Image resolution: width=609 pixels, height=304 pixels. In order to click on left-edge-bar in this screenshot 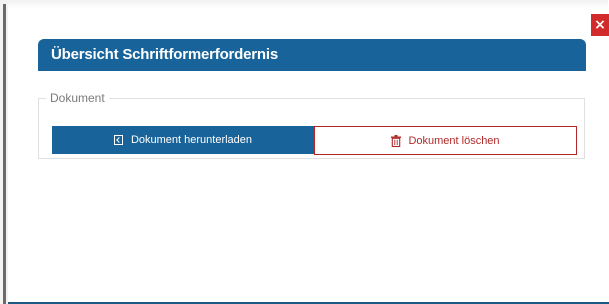, I will do `click(4, 154)`.